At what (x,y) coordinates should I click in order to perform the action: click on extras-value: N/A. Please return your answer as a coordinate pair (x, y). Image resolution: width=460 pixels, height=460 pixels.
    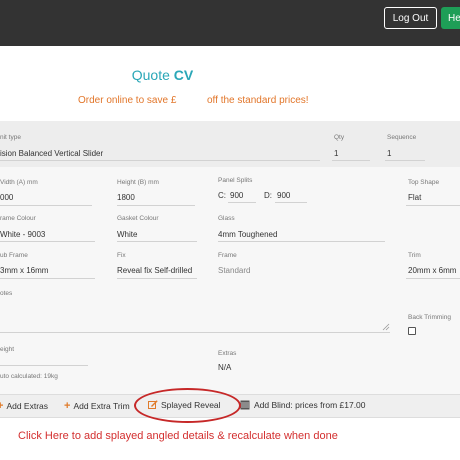
    Looking at the image, I should click on (225, 367).